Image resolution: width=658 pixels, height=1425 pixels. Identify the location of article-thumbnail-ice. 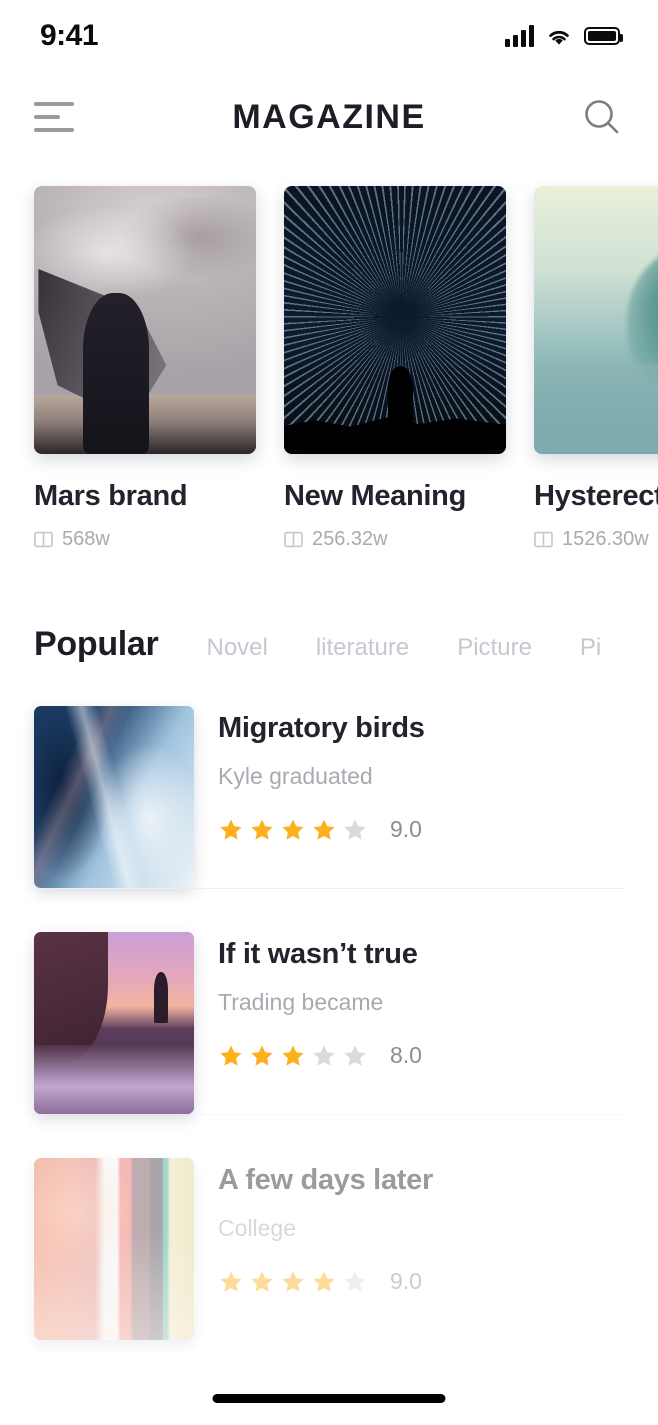
(114, 797).